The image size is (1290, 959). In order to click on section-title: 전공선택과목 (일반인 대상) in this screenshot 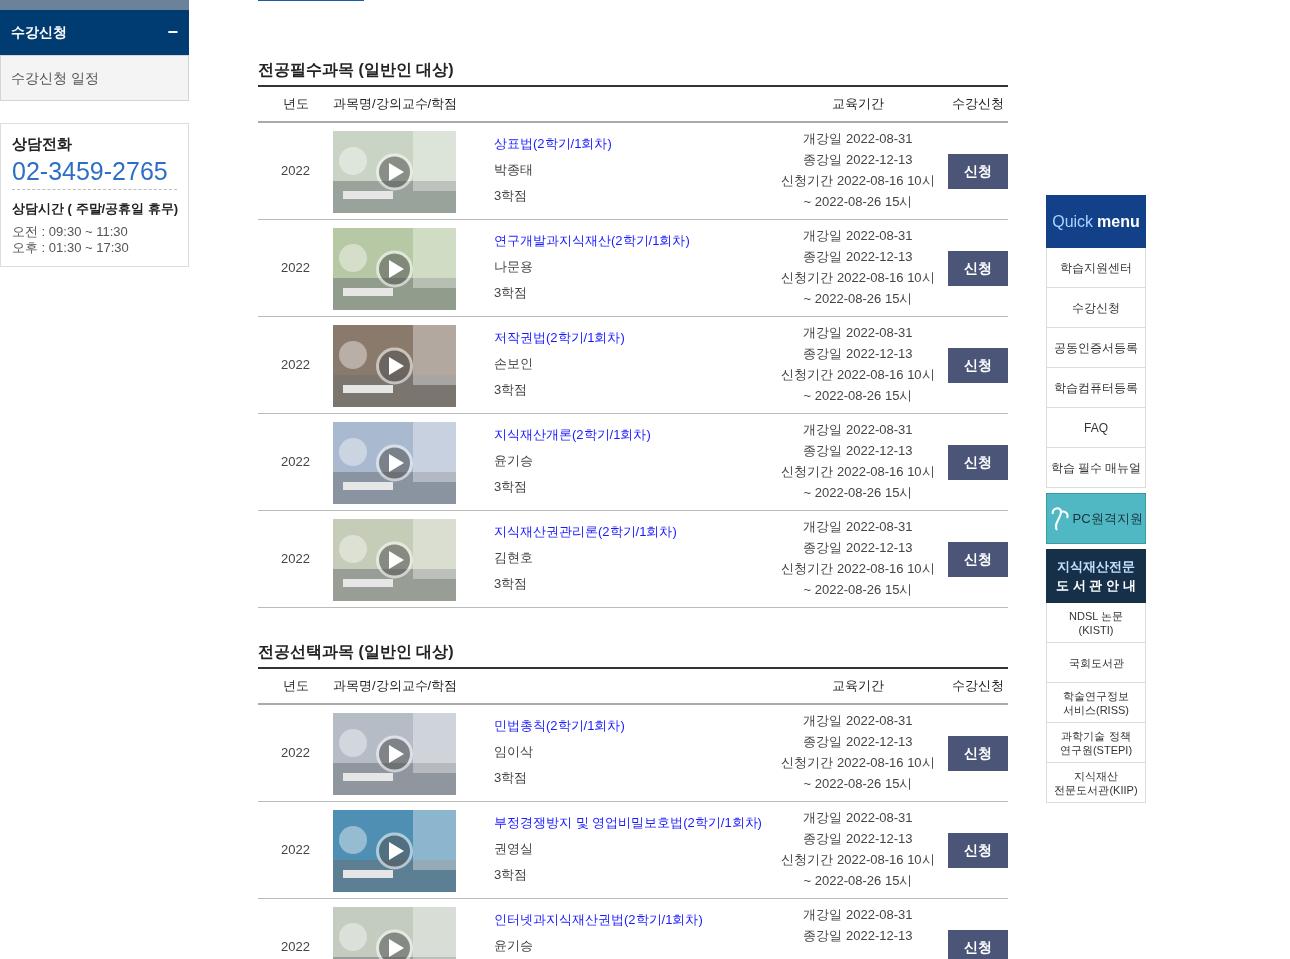, I will do `click(356, 652)`.